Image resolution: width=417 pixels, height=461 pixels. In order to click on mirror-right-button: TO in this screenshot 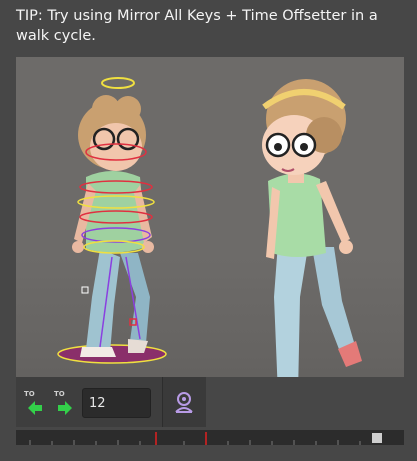, I will do `click(65, 404)`.